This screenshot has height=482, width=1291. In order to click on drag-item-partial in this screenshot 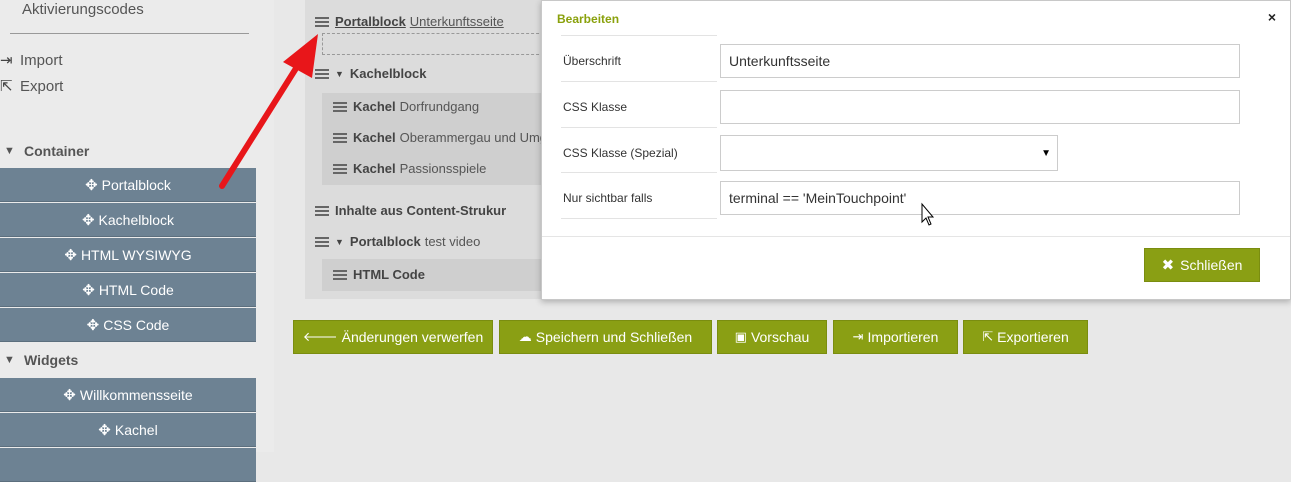, I will do `click(128, 465)`.